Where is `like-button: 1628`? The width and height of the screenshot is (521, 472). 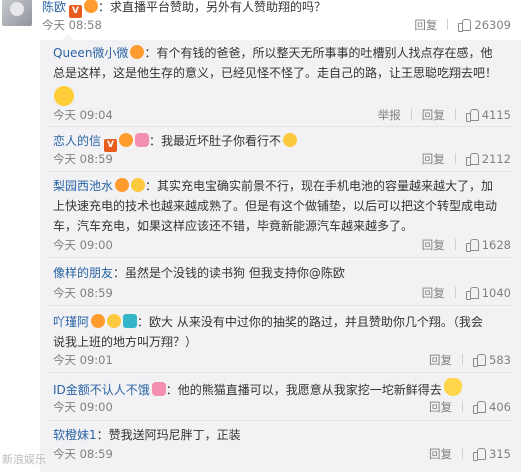
like-button: 1628 is located at coordinates (488, 245).